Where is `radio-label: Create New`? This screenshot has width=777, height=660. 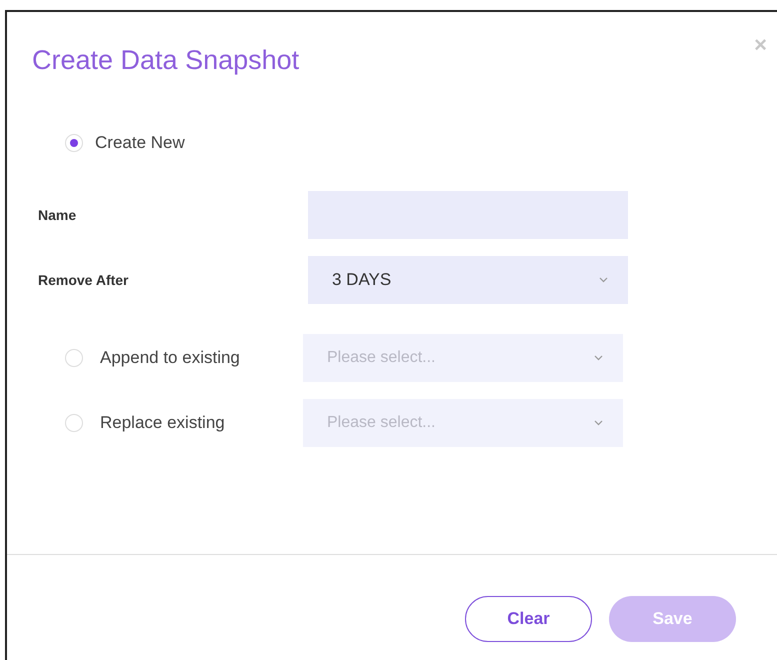 radio-label: Create New is located at coordinates (140, 143).